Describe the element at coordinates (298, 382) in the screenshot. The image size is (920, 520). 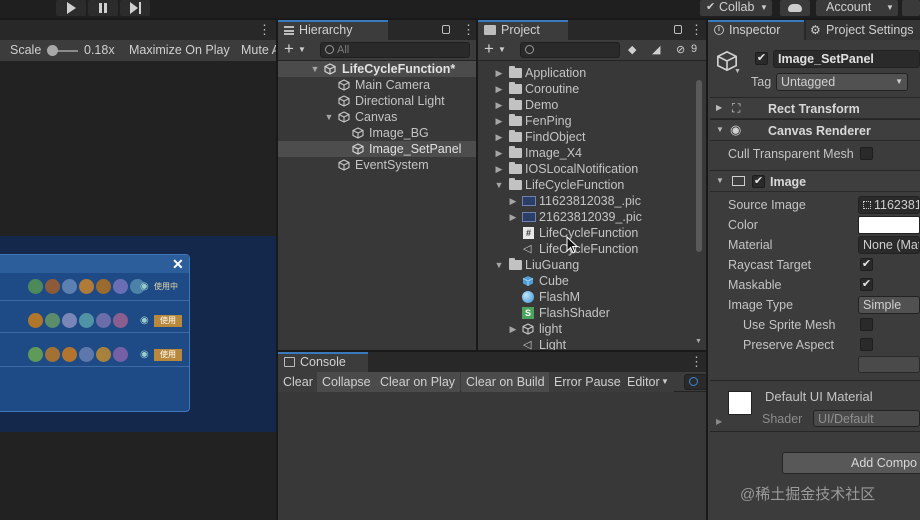
I see `console-clear-button: Clear` at that location.